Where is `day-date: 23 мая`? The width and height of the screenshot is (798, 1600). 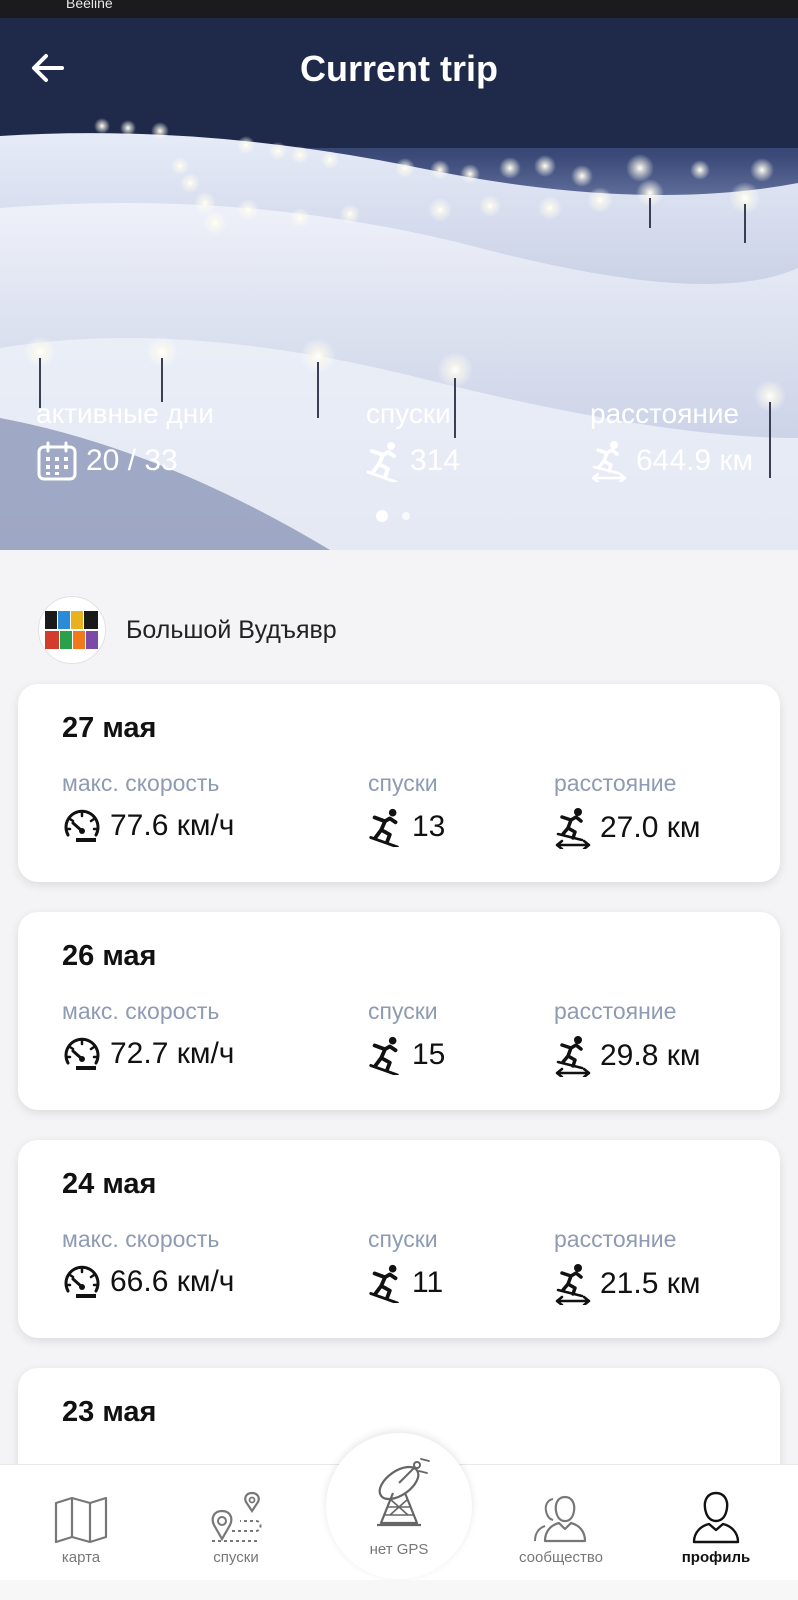
day-date: 23 мая is located at coordinates (109, 1412).